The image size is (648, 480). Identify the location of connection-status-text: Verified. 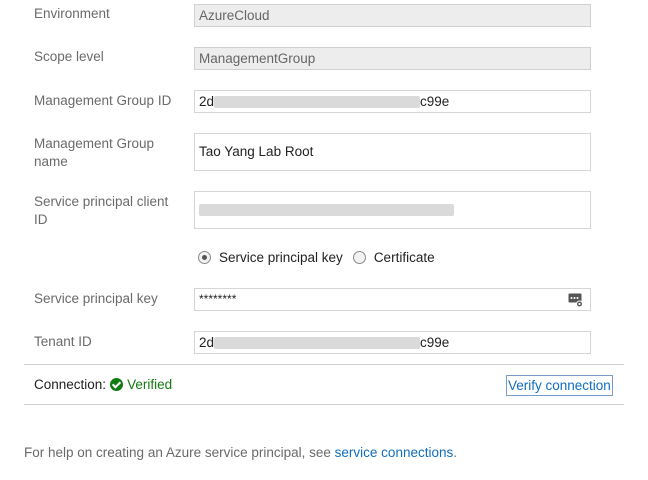
(150, 384).